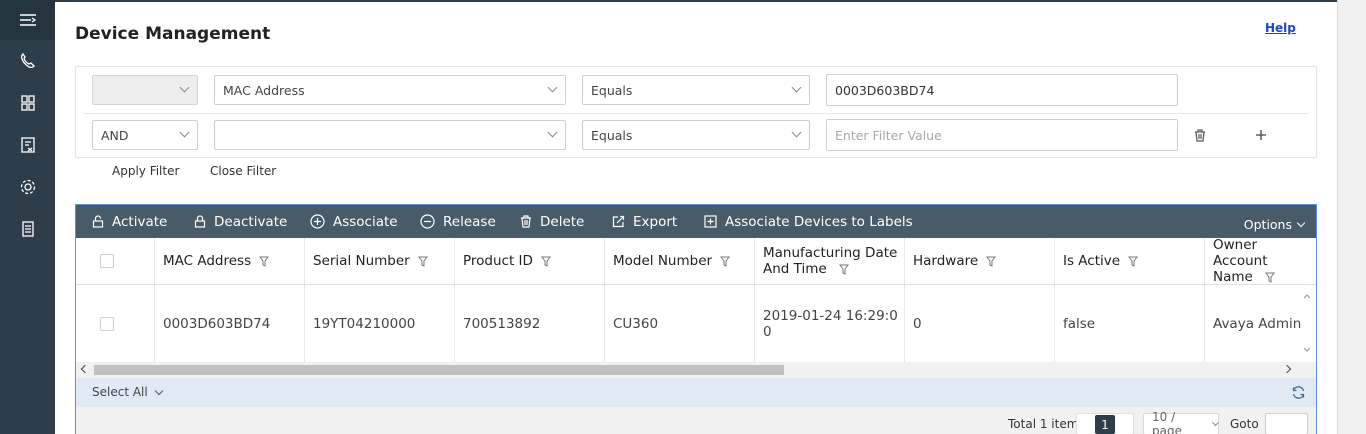 This screenshot has height=434, width=1366. Describe the element at coordinates (1244, 424) in the screenshot. I see `goto-label: Goto` at that location.